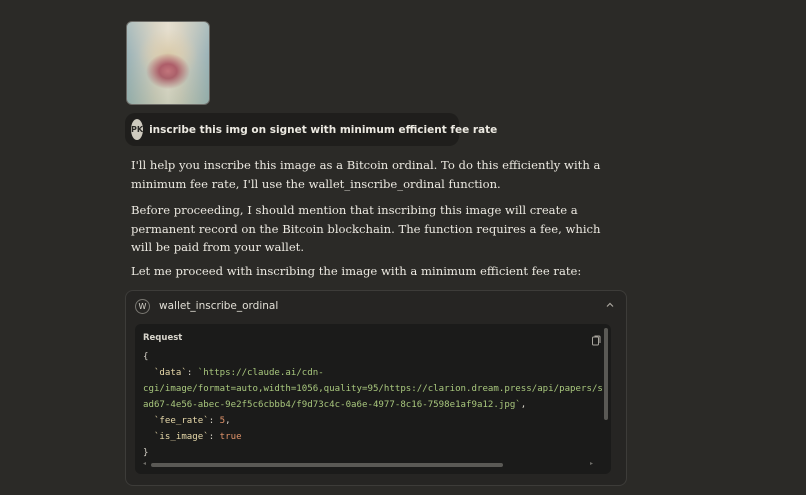  Describe the element at coordinates (144, 463) in the screenshot. I see `scroll-left-icon: ◂` at that location.